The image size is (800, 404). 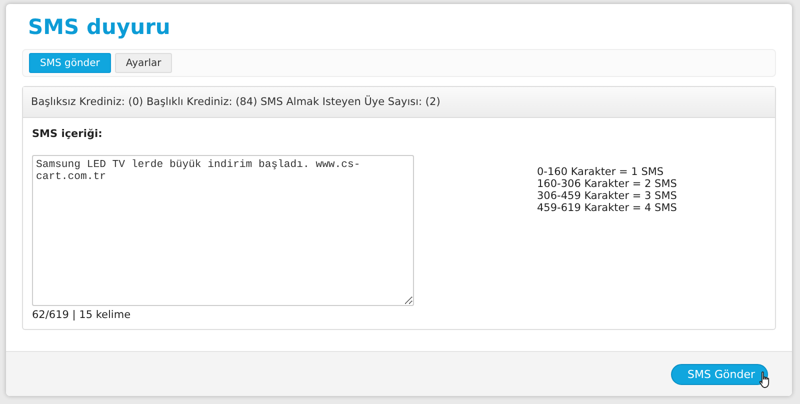 I want to click on rate-line: 459-619 Karakter = 4 SMS, so click(x=607, y=208).